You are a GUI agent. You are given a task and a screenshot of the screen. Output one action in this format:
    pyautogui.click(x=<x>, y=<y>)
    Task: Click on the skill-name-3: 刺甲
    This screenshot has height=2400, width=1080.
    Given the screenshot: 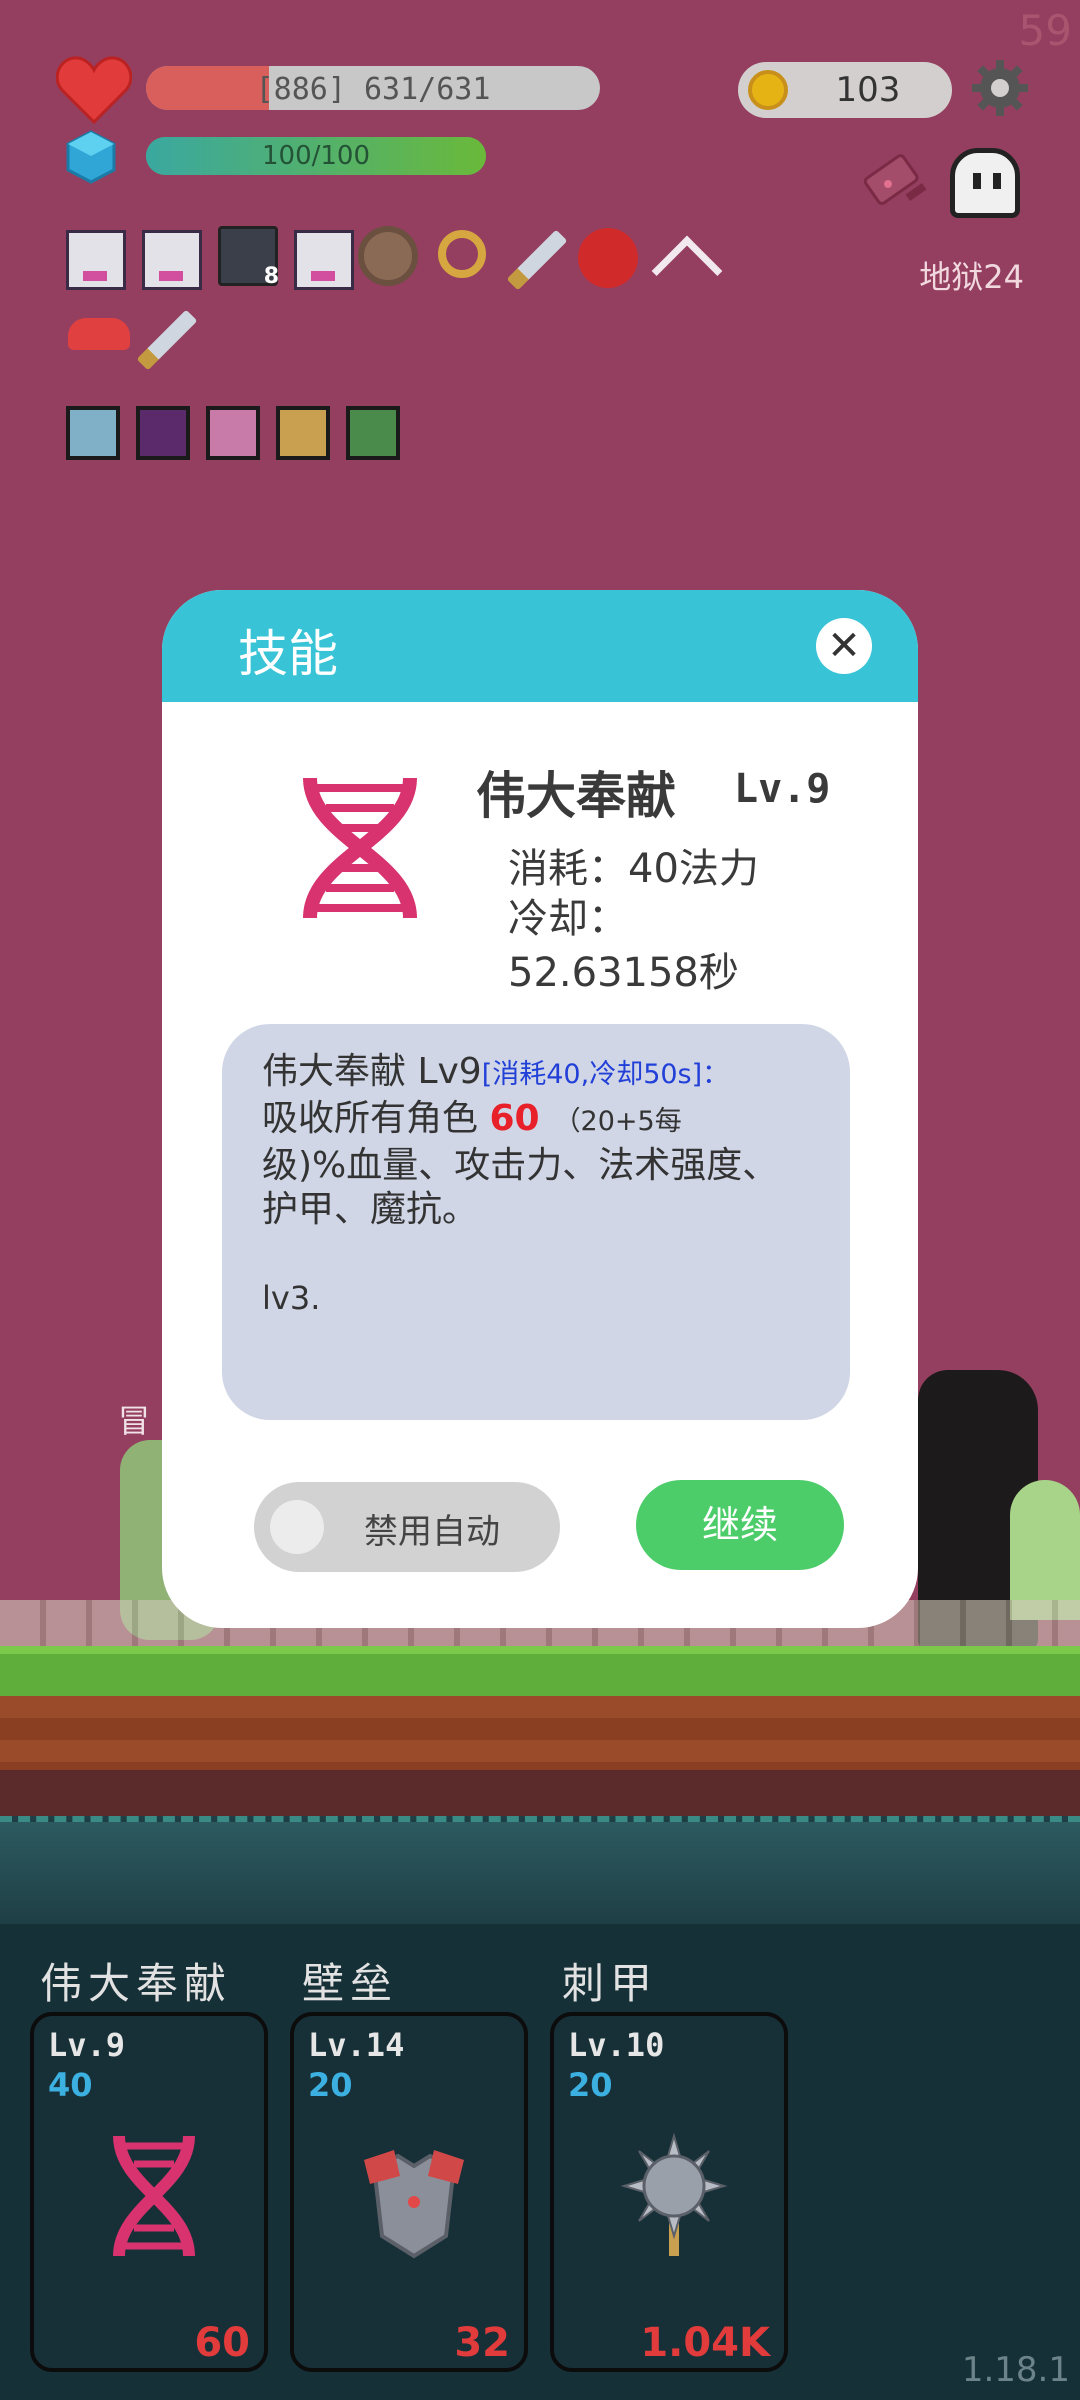 What is the action you would take?
    pyautogui.click(x=610, y=1983)
    